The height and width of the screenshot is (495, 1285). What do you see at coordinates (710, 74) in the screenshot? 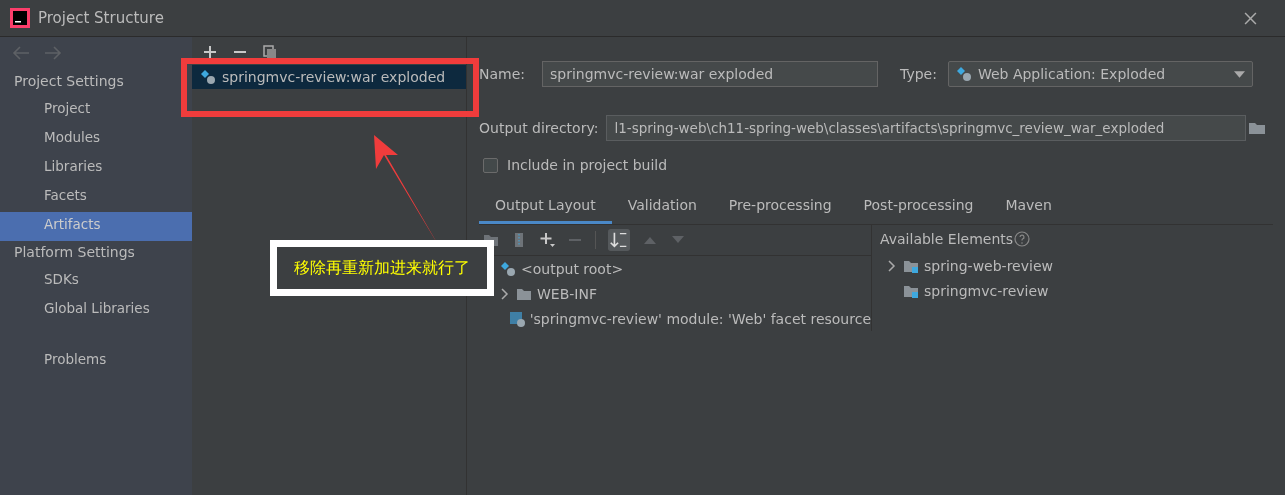
I see `name-field: springmvc-review:war exploded` at bounding box center [710, 74].